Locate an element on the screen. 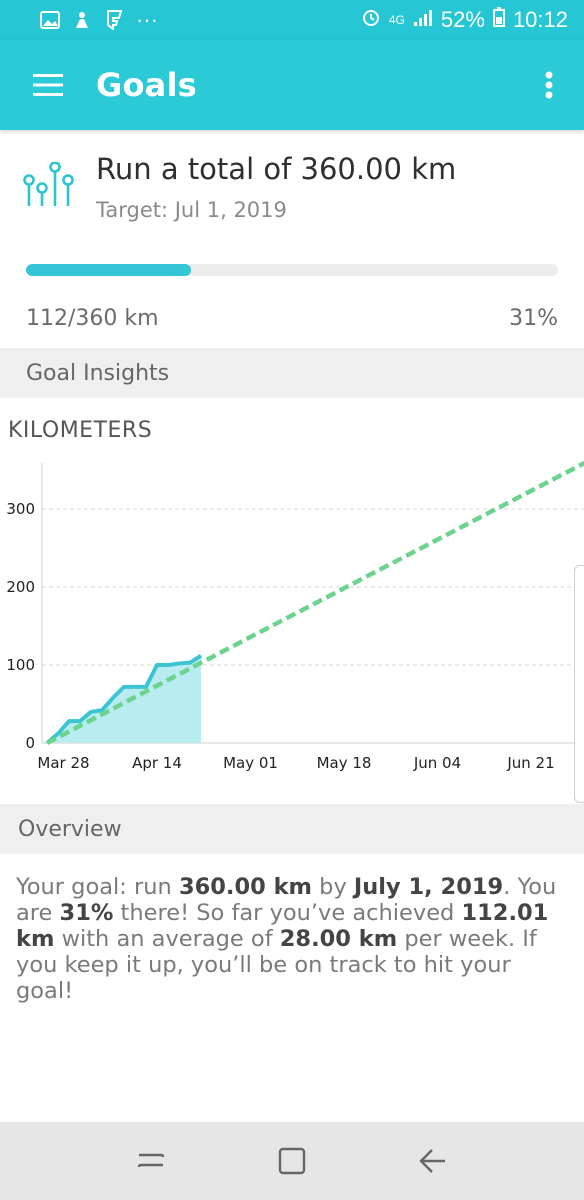 The image size is (584, 1200). overview-text-2: by is located at coordinates (333, 887).